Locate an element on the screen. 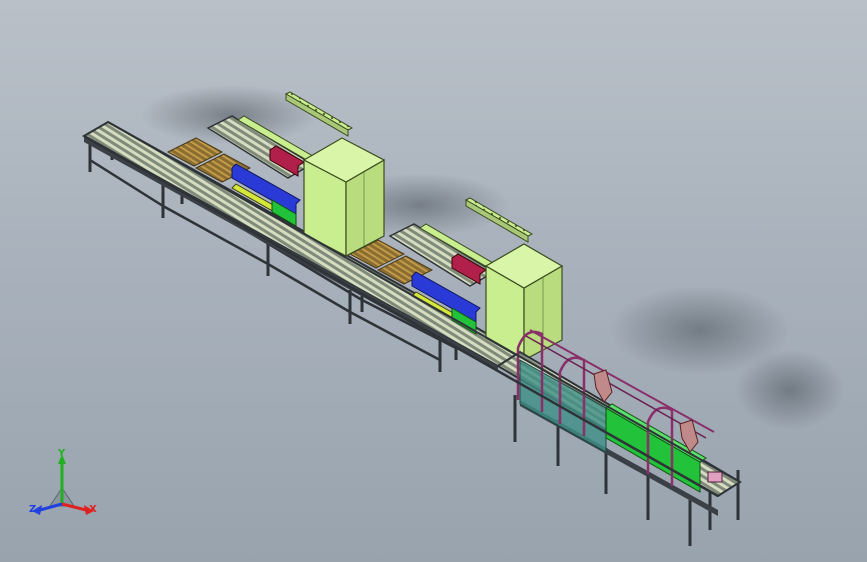 The image size is (867, 562). end-drive is located at coordinates (715, 477).